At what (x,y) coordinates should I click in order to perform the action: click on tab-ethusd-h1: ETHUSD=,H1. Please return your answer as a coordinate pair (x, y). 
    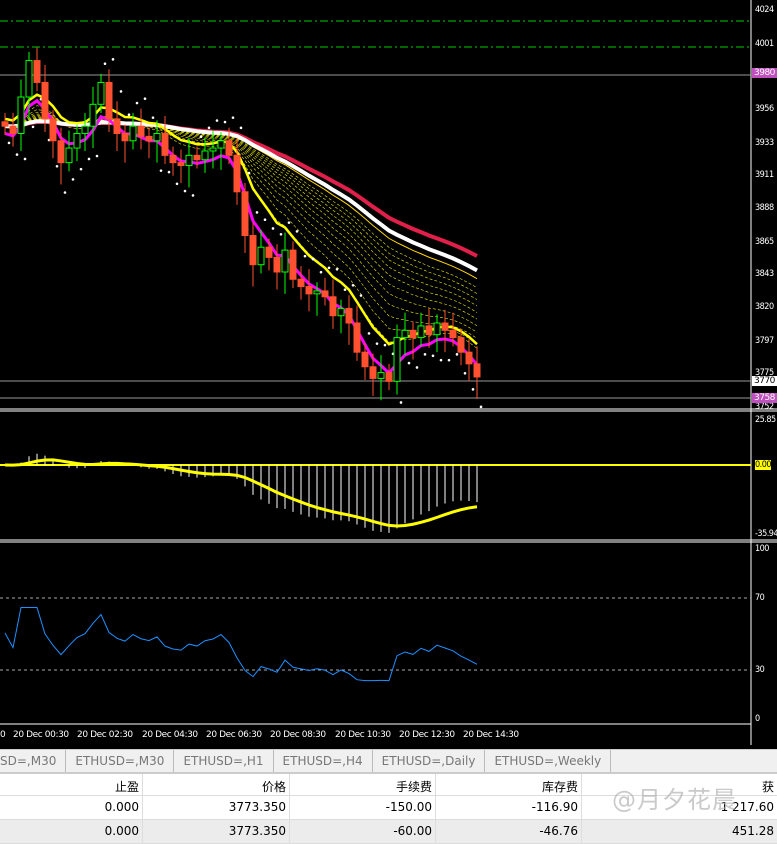
    Looking at the image, I should click on (224, 761).